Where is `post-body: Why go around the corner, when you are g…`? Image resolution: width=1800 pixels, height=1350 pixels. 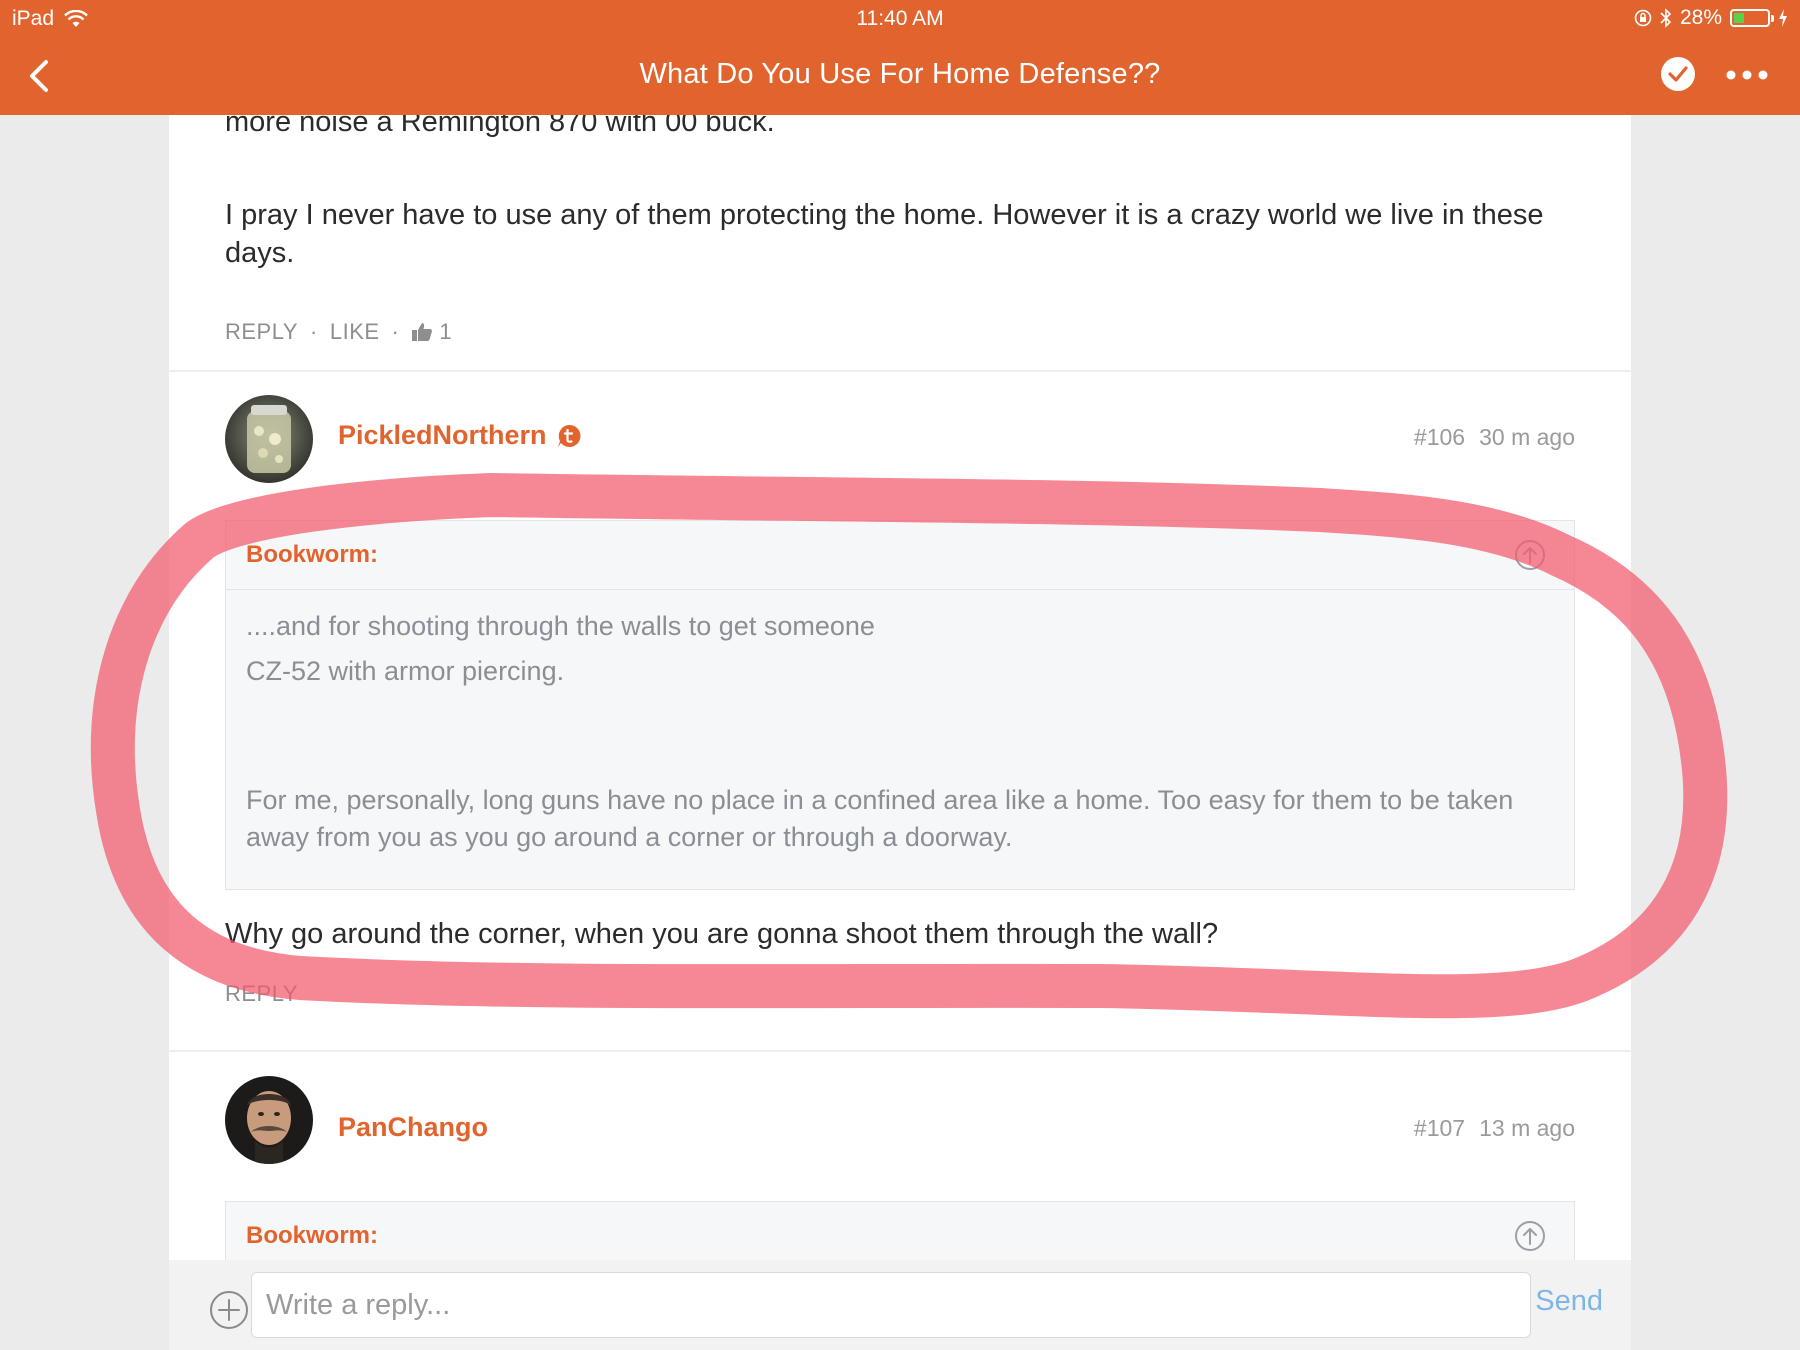 post-body: Why go around the corner, when you are g… is located at coordinates (722, 934).